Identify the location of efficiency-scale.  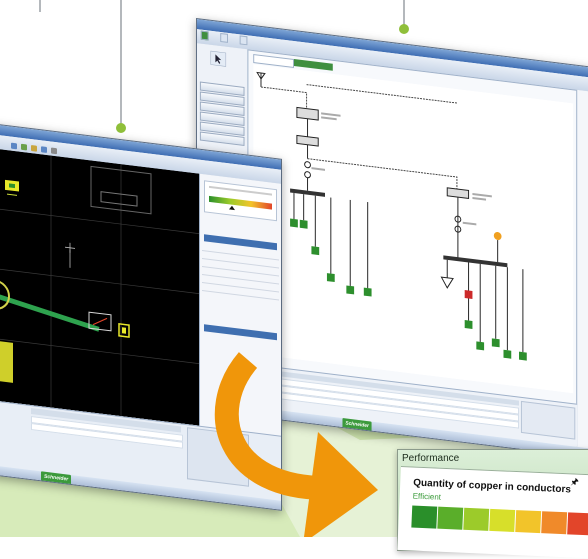
(494, 501).